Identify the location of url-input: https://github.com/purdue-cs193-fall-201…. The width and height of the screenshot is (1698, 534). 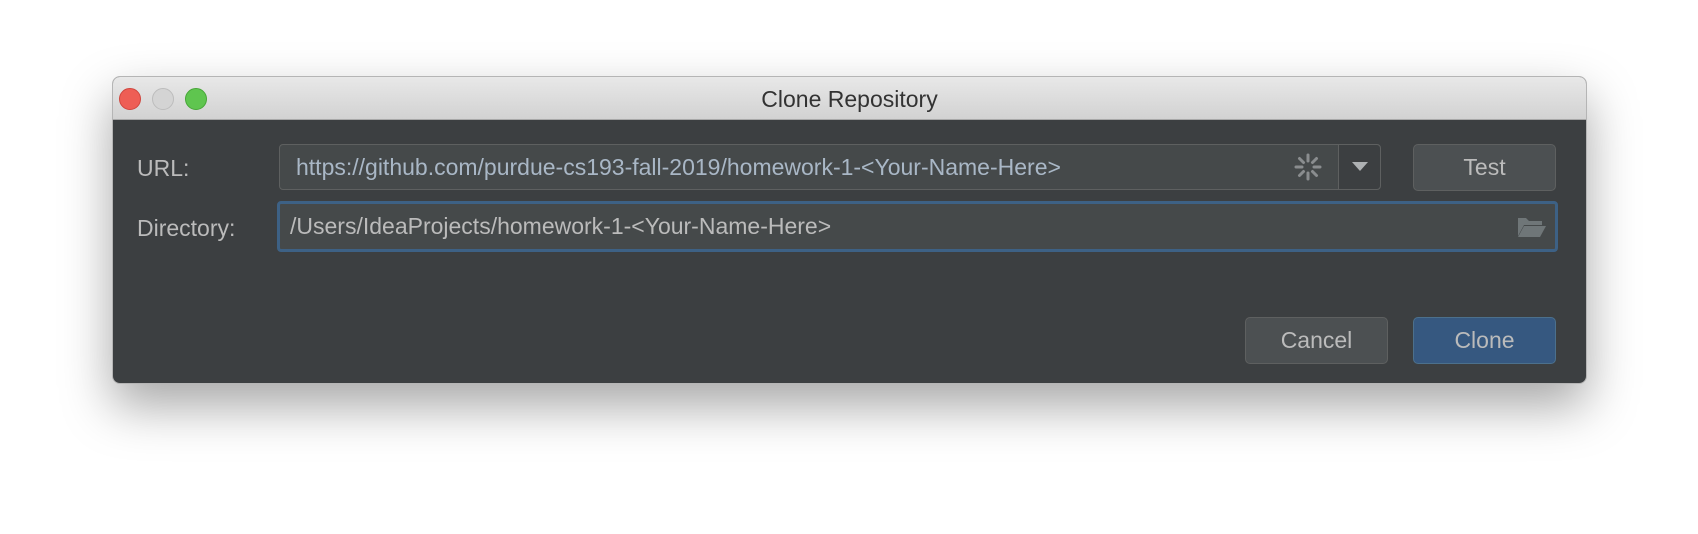
(787, 167).